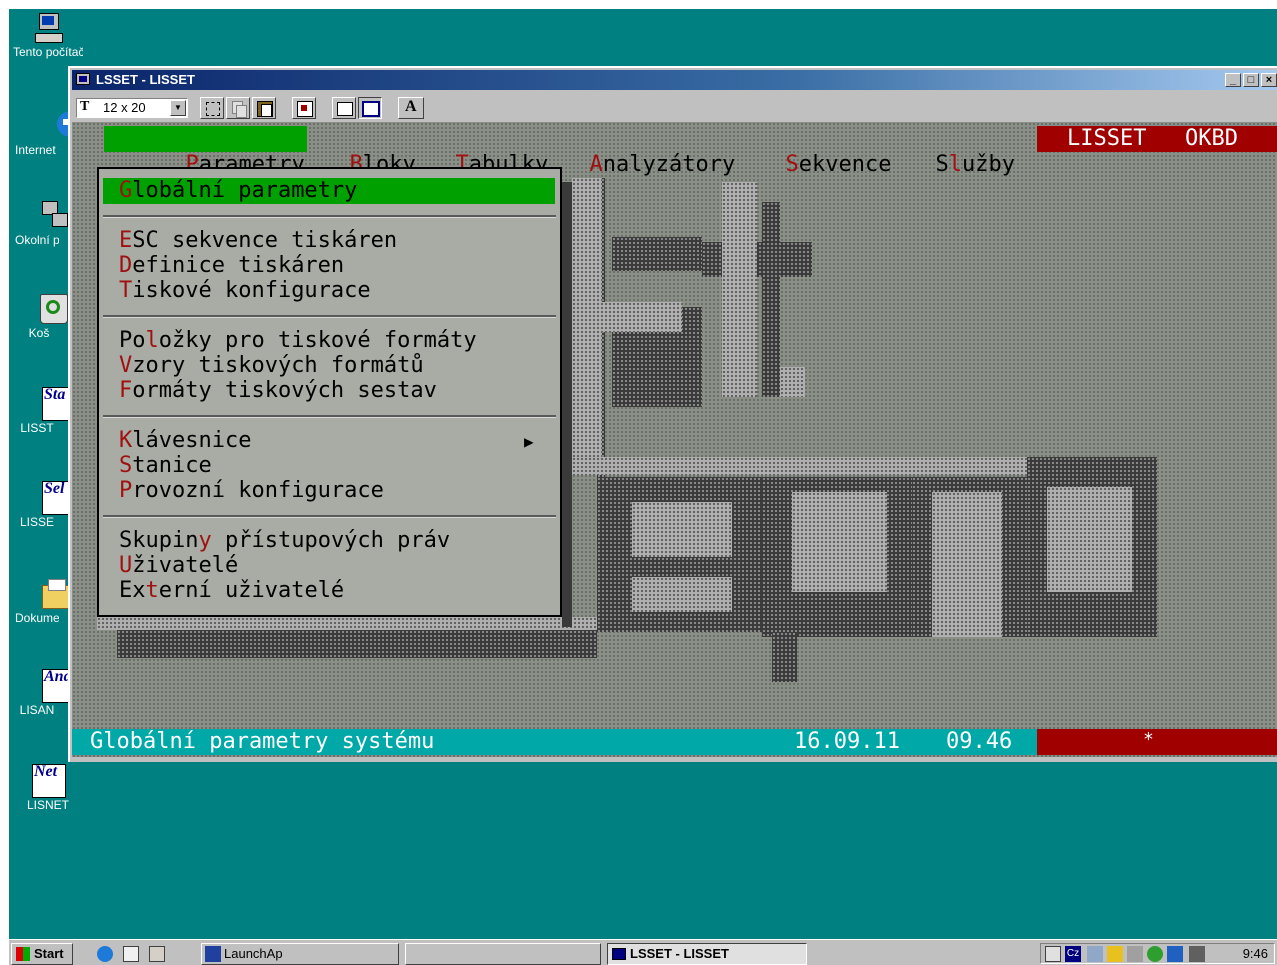 Image resolution: width=1277 pixels, height=965 pixels. Describe the element at coordinates (192, 440) in the screenshot. I see `item-text: lávesnice` at that location.